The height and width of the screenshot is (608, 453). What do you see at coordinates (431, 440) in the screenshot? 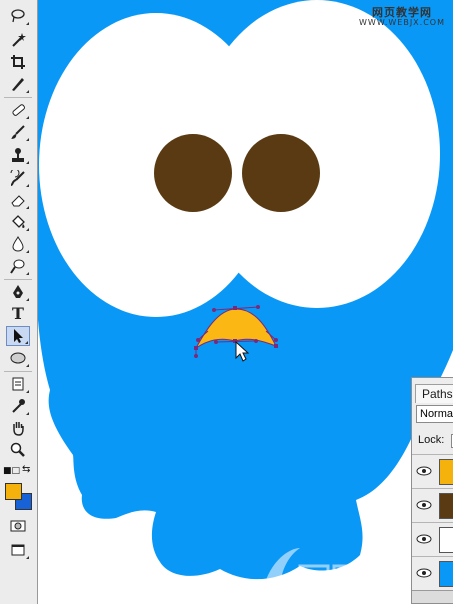
I see `lock-label: Lock:` at bounding box center [431, 440].